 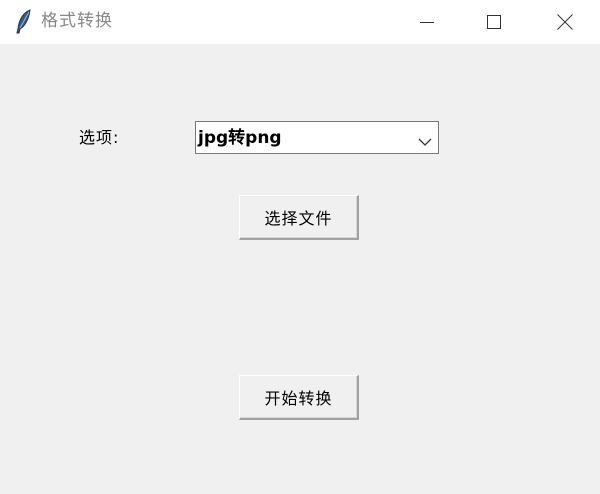 I want to click on option-label: 选项:, so click(x=99, y=137).